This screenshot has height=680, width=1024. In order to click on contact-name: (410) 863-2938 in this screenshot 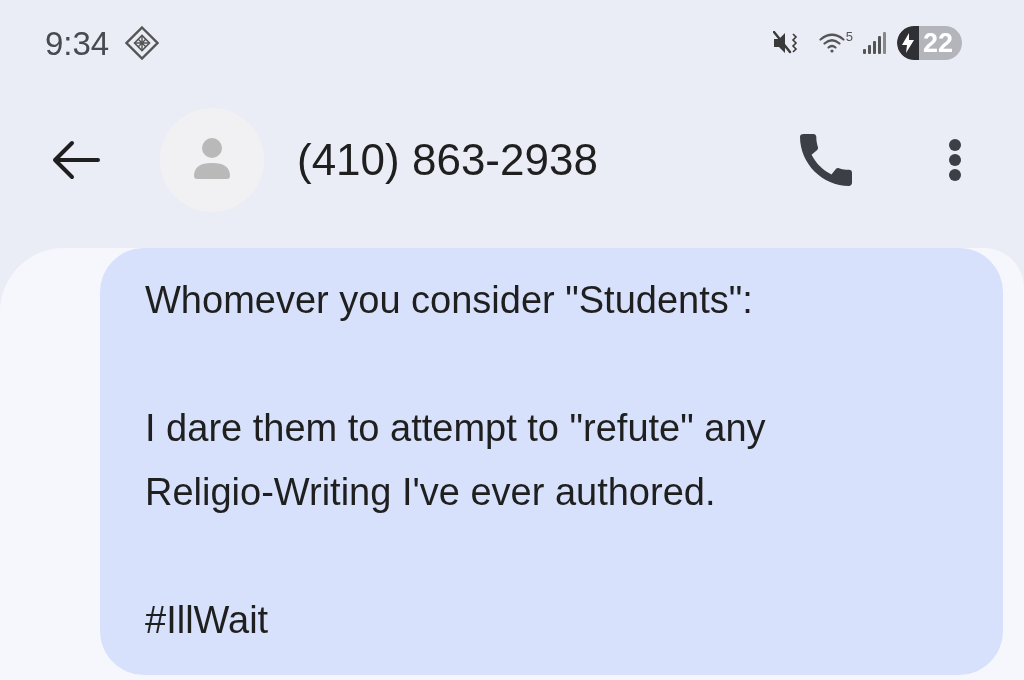, I will do `click(447, 160)`.